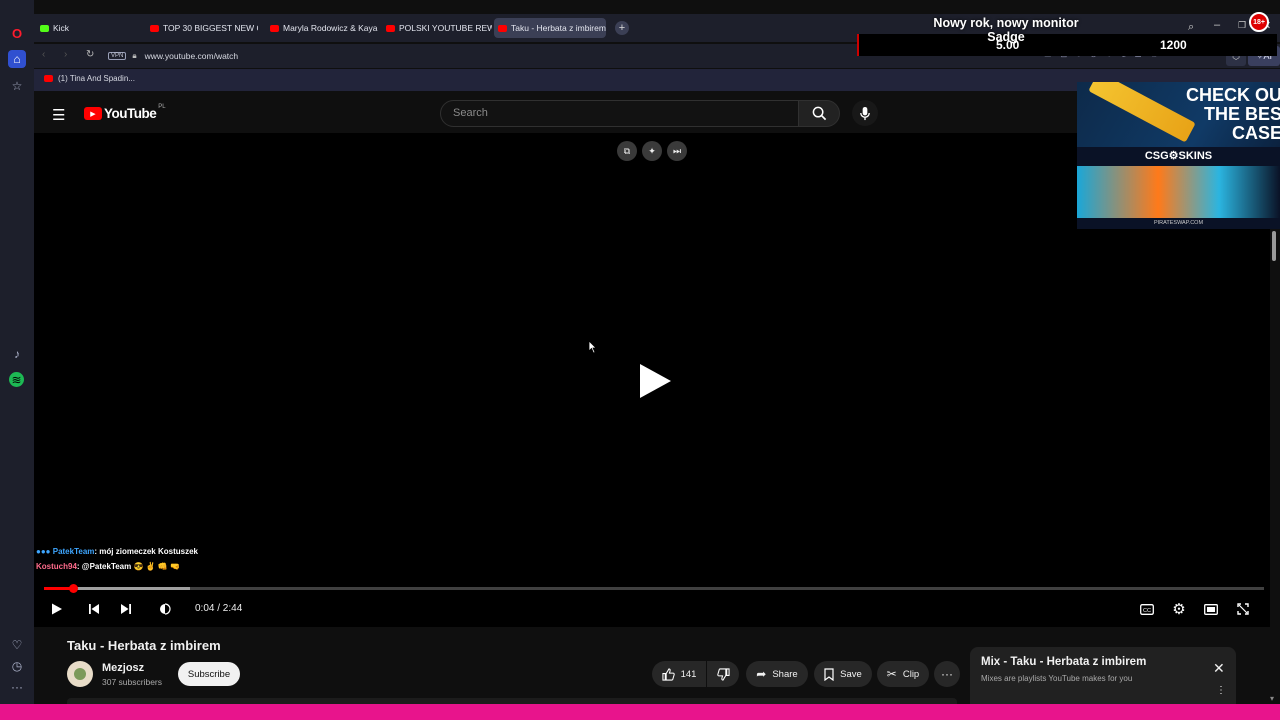 This screenshot has width=1280, height=720. What do you see at coordinates (128, 566) in the screenshot?
I see `chat-text: : @PatekTeam 😎 ✌ 👊 🤜` at bounding box center [128, 566].